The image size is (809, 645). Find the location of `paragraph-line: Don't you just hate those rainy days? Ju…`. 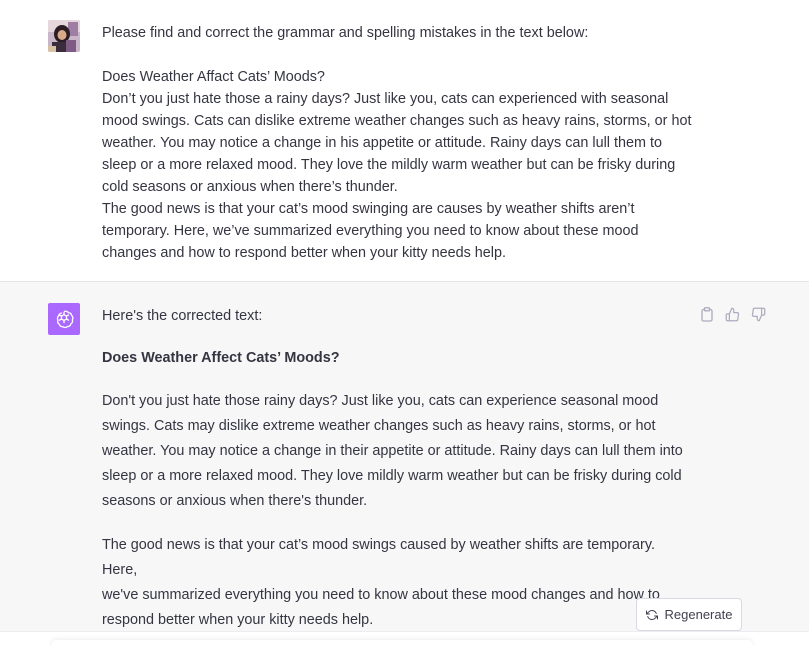

paragraph-line: Don't you just hate those rainy days? Ju… is located at coordinates (380, 401).